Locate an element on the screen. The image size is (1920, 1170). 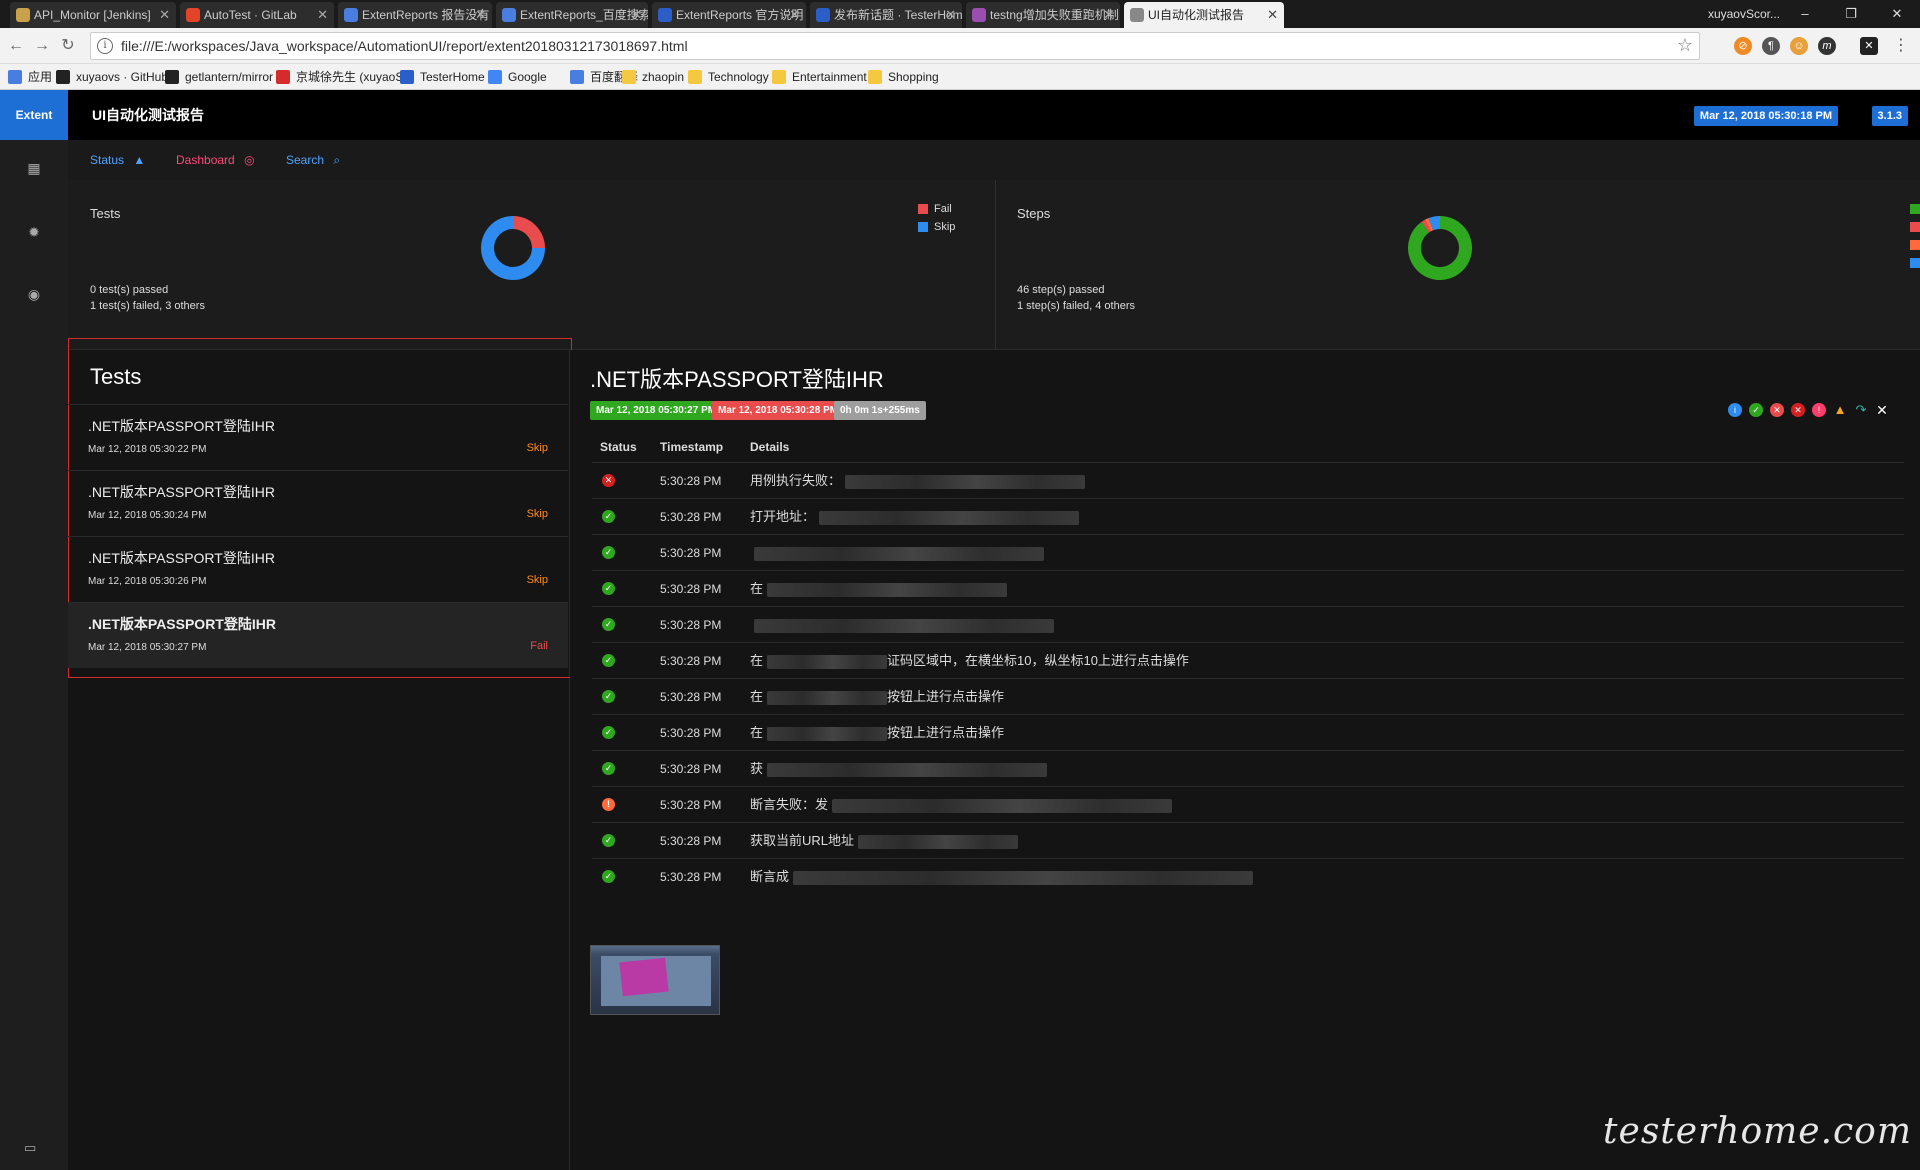
extent-logo: Extent is located at coordinates (34, 115).